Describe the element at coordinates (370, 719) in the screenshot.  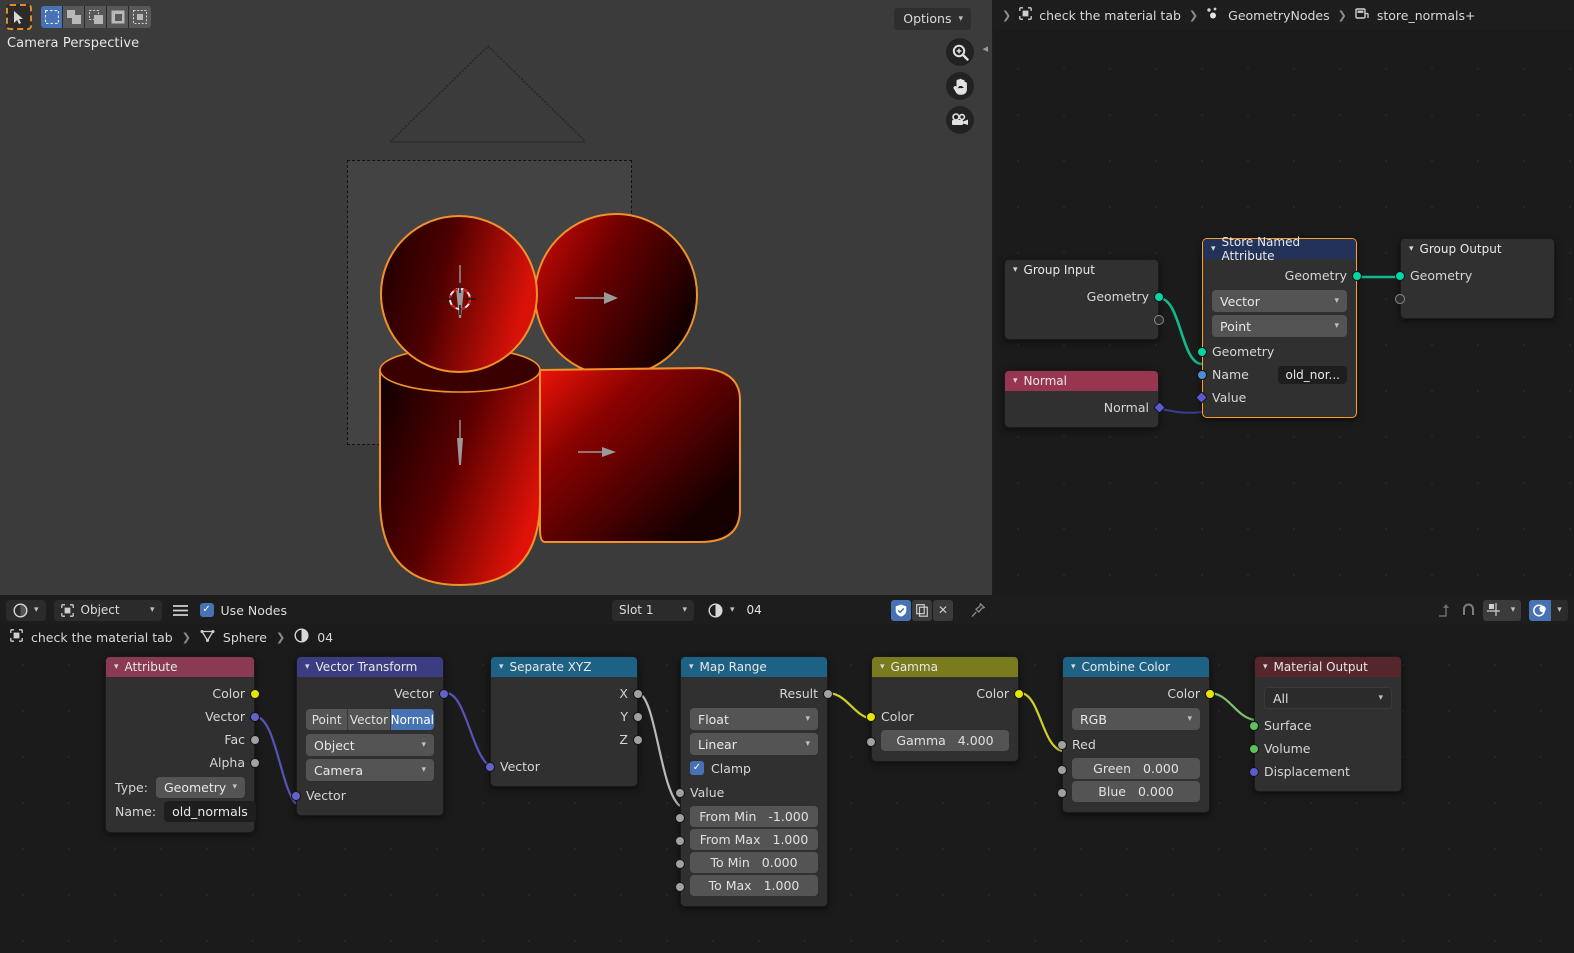
I see `vector-type-toggle: Point Vector Normal` at that location.